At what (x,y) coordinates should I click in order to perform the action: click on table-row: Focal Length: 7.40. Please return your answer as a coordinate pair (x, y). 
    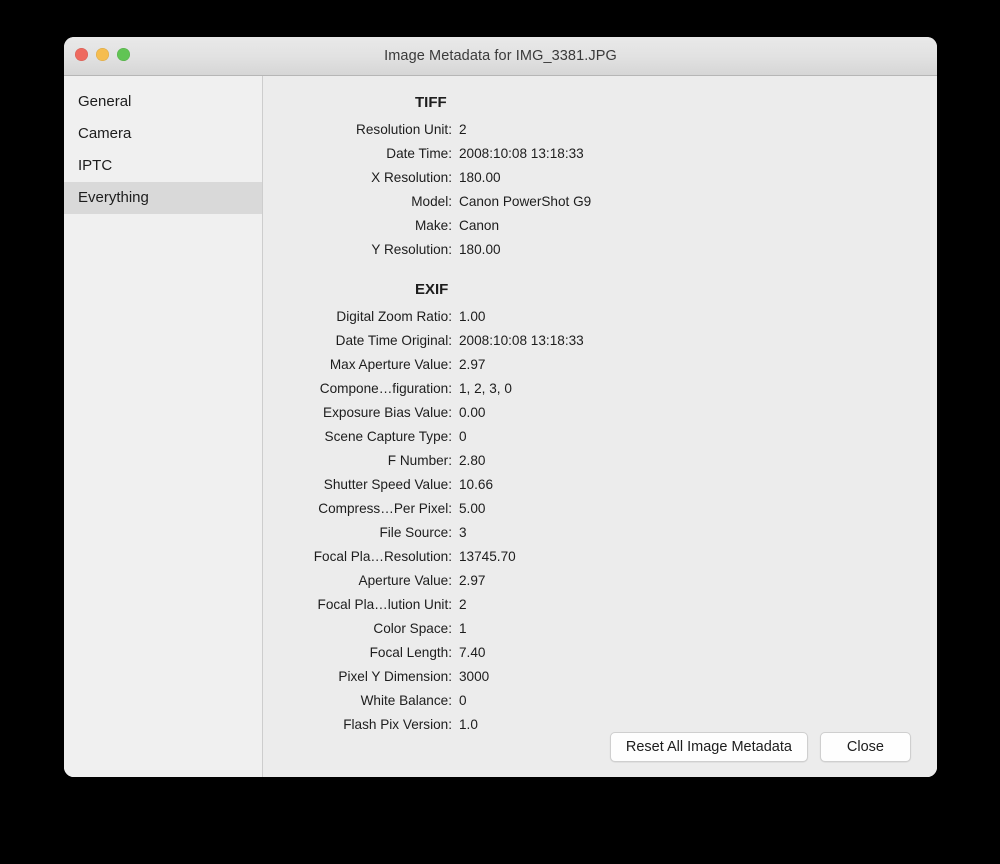
    Looking at the image, I should click on (600, 653).